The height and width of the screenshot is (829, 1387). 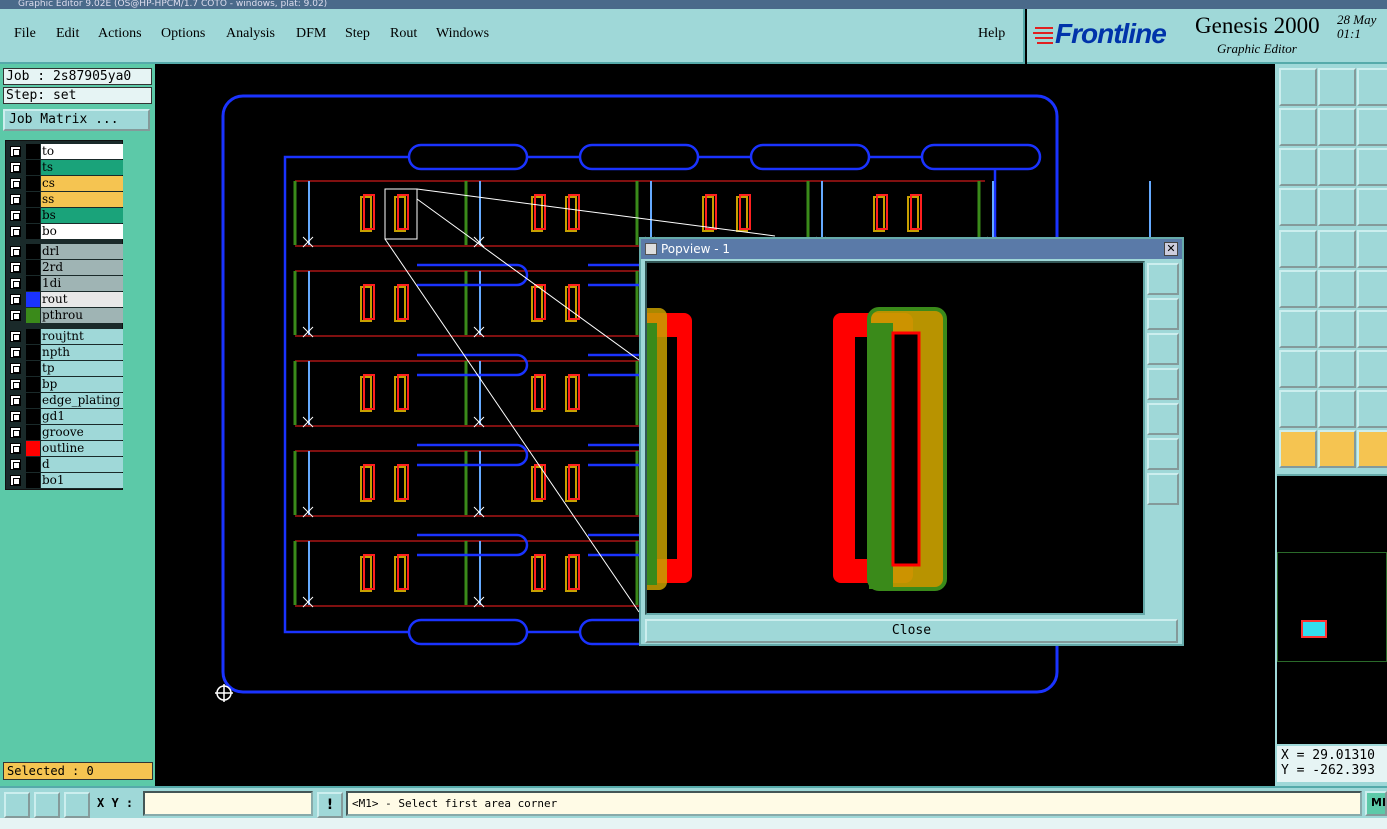 What do you see at coordinates (1298, 289) in the screenshot?
I see `node-icon` at bounding box center [1298, 289].